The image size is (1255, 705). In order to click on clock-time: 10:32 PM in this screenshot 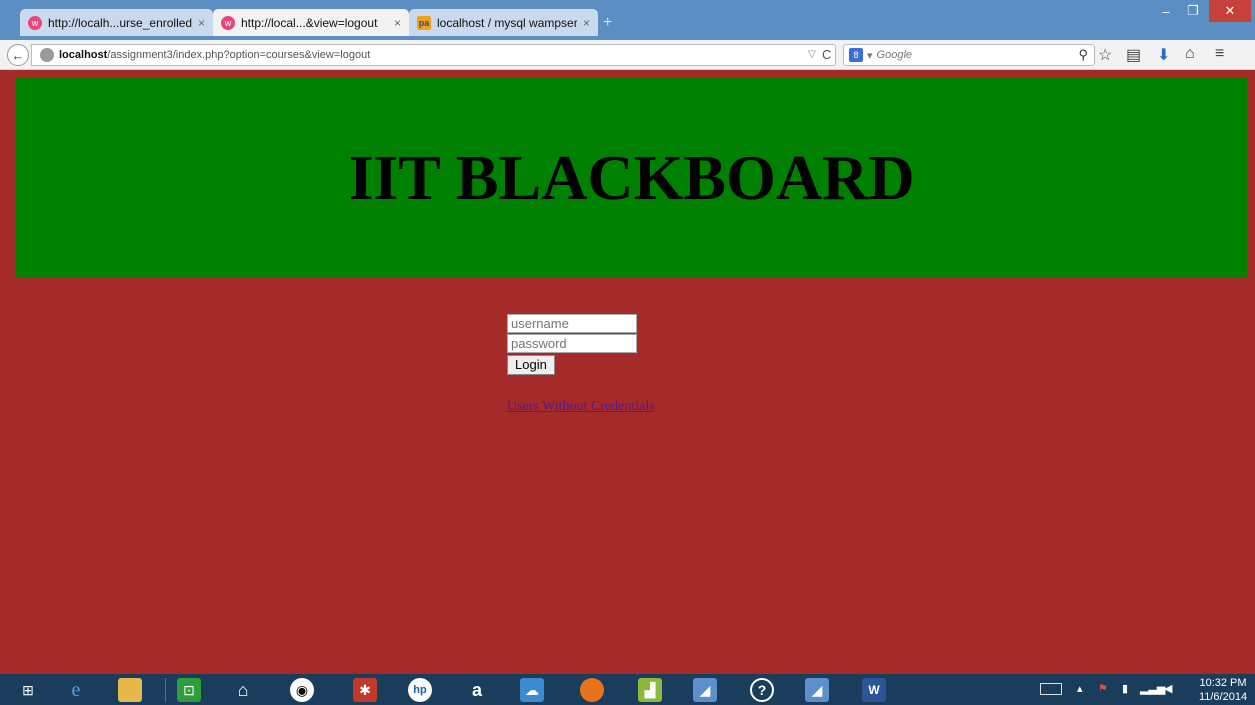, I will do `click(1223, 683)`.